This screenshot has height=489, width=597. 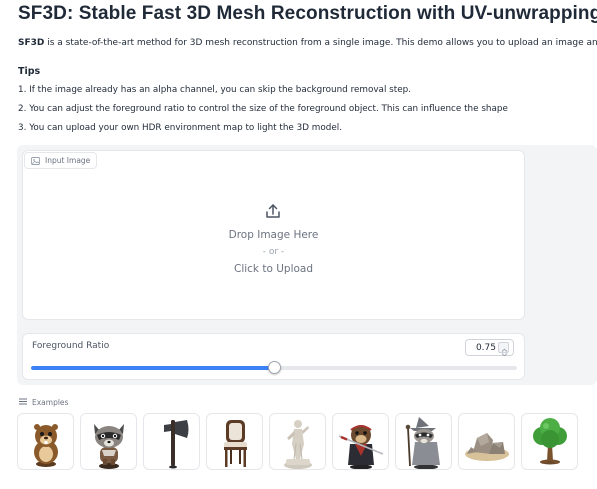 I want to click on click-to-upload-text: Click to Upload, so click(x=273, y=269).